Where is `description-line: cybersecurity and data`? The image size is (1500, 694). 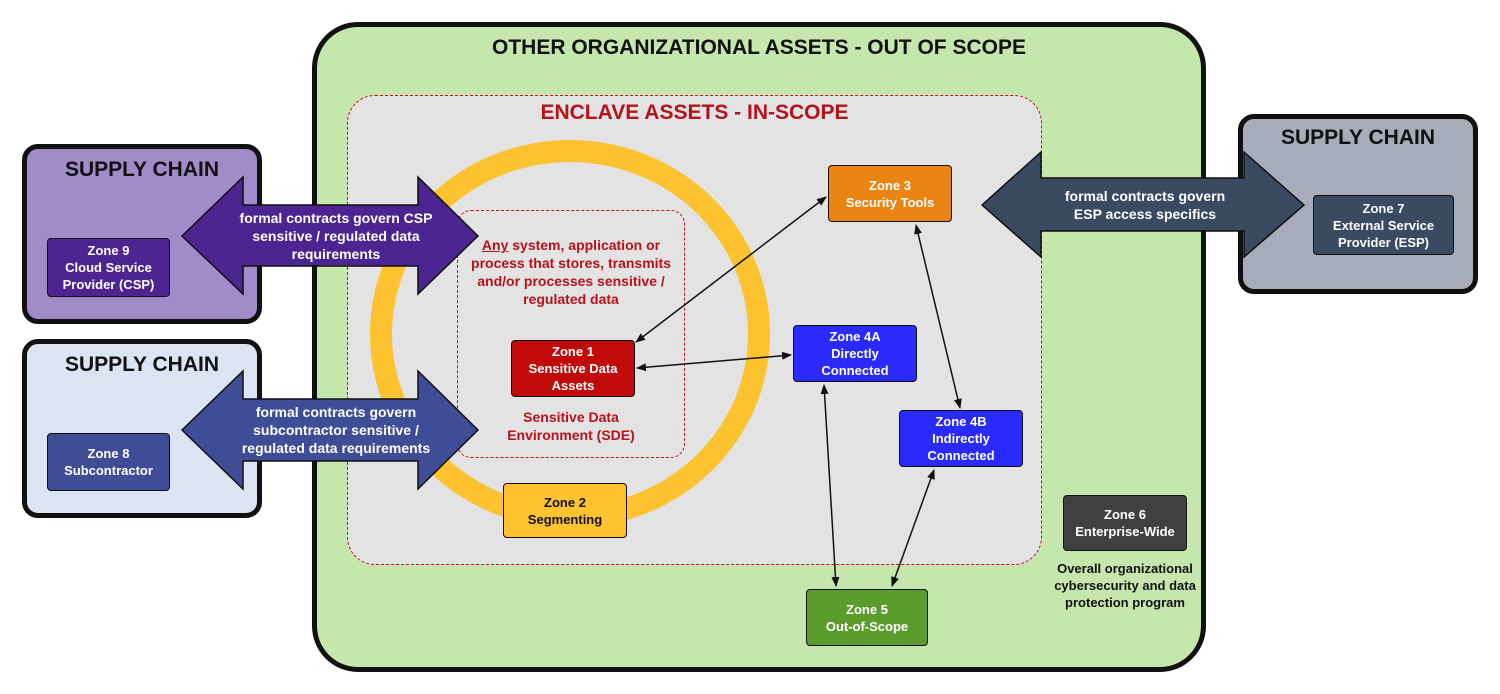
description-line: cybersecurity and data is located at coordinates (1125, 585).